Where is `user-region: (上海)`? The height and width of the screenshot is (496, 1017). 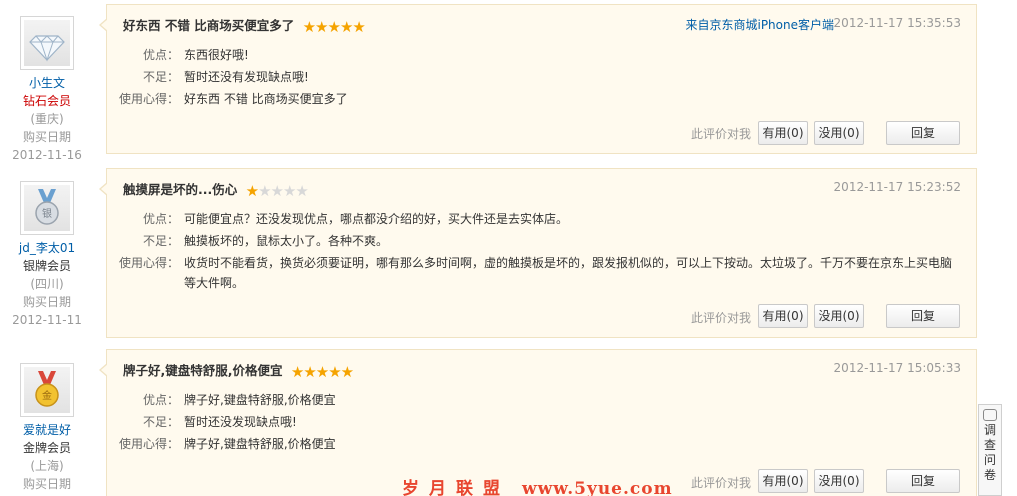
user-region: (上海) is located at coordinates (47, 466).